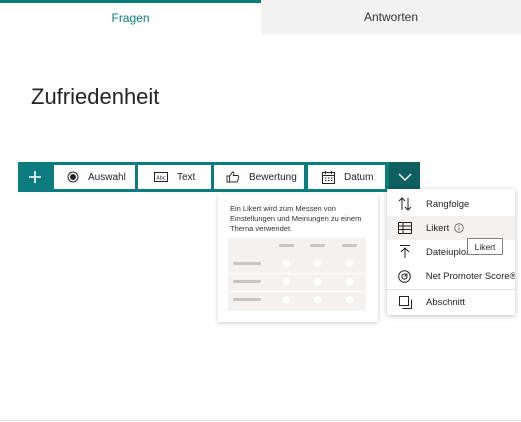  What do you see at coordinates (405, 276) in the screenshot?
I see `nps-icon` at bounding box center [405, 276].